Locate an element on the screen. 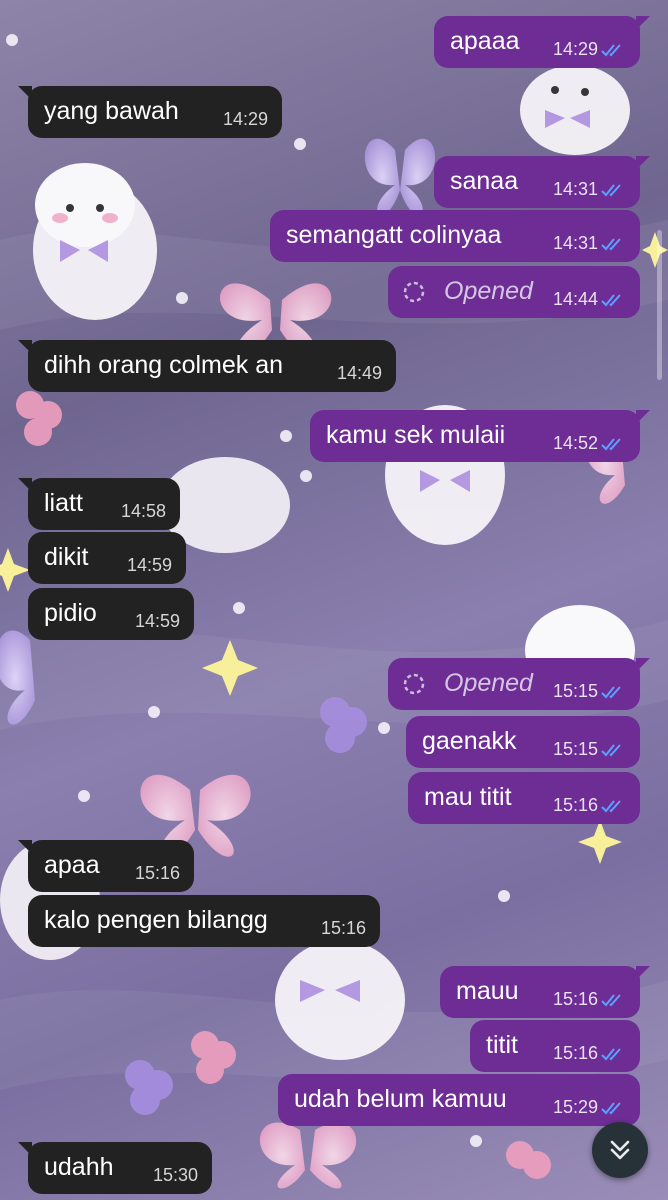 The height and width of the screenshot is (1200, 668). message-text: yang bawah is located at coordinates (111, 111).